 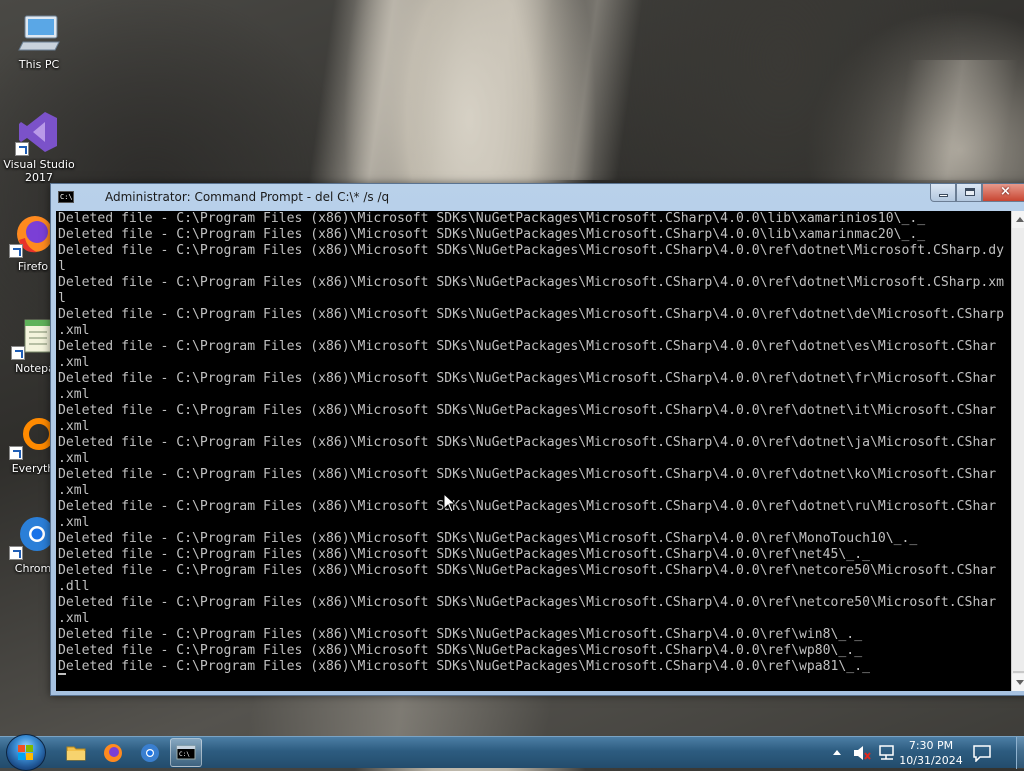 What do you see at coordinates (982, 753) in the screenshot?
I see `action-center-icon` at bounding box center [982, 753].